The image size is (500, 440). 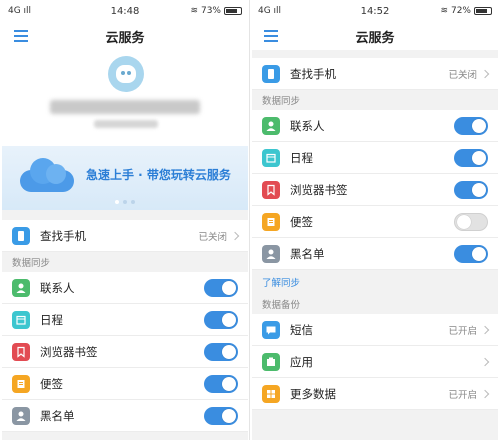 What do you see at coordinates (249, 220) in the screenshot?
I see `screenshot-divider` at bounding box center [249, 220].